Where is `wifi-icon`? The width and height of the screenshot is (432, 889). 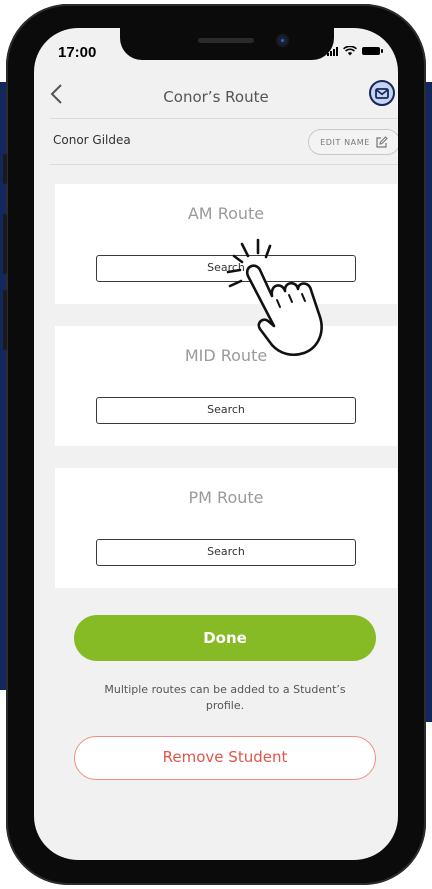 wifi-icon is located at coordinates (350, 51).